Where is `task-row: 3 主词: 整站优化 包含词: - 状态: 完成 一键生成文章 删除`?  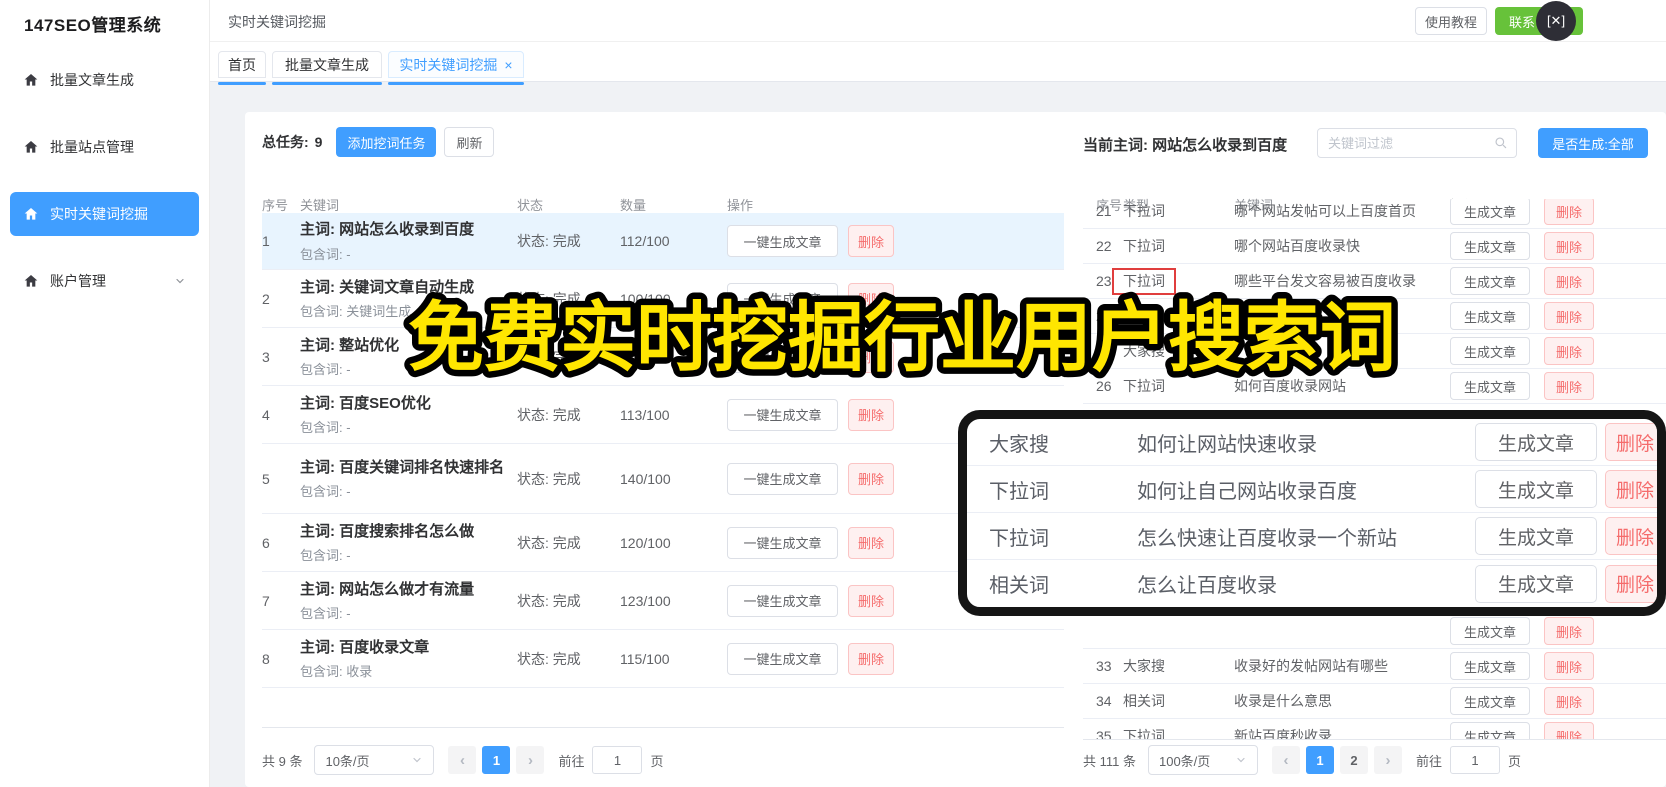
task-row: 3 主词: 整站优化 包含词: - 状态: 完成 一键生成文章 删除 is located at coordinates (663, 357).